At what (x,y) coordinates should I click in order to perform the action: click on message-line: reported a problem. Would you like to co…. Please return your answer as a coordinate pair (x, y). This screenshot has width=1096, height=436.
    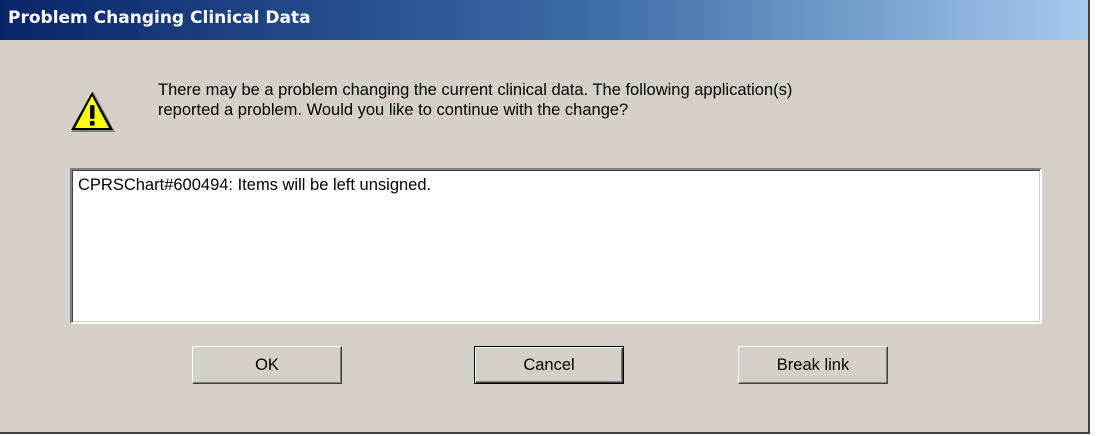
    Looking at the image, I should click on (393, 110).